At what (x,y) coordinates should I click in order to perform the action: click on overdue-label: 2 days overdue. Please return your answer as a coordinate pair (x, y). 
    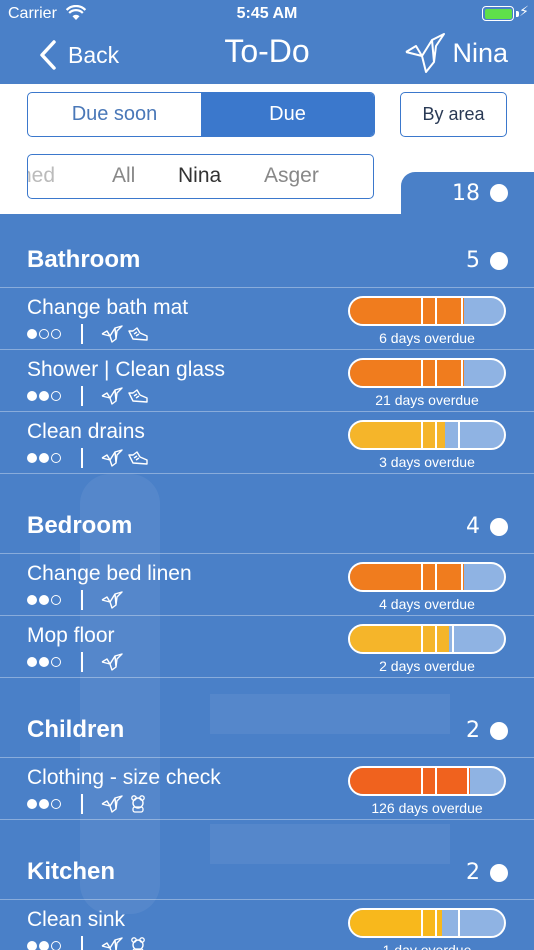
    Looking at the image, I should click on (427, 666).